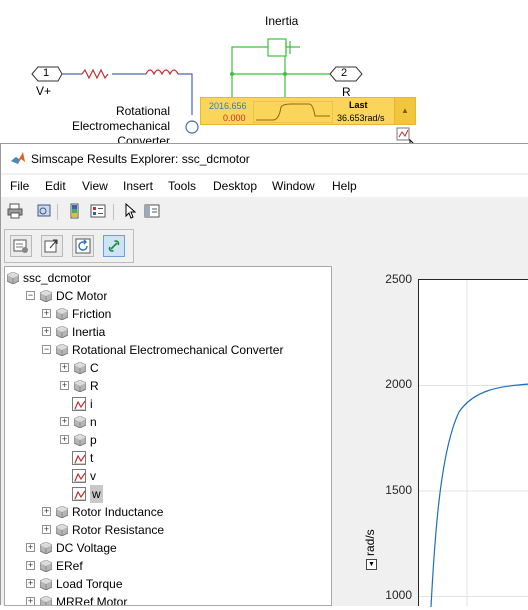  What do you see at coordinates (114, 246) in the screenshot?
I see `link-icon` at bounding box center [114, 246].